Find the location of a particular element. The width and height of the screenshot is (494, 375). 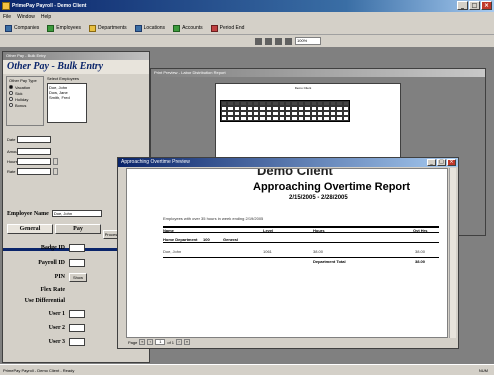

page-of-label: of 1 is located at coordinates (171, 342).